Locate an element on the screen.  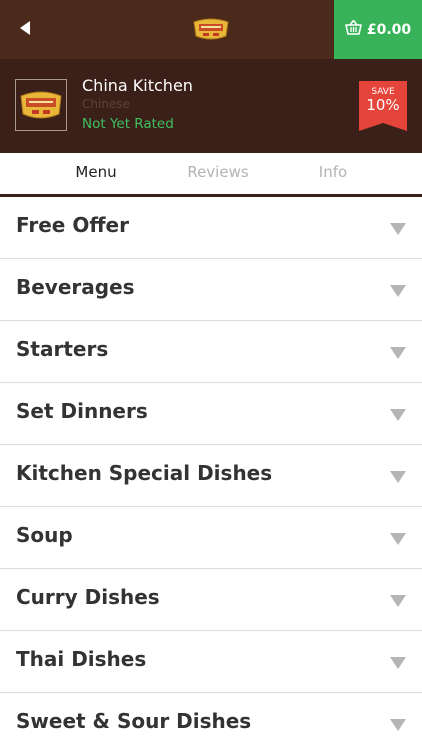
category-label: Curry Dishes is located at coordinates (88, 597).